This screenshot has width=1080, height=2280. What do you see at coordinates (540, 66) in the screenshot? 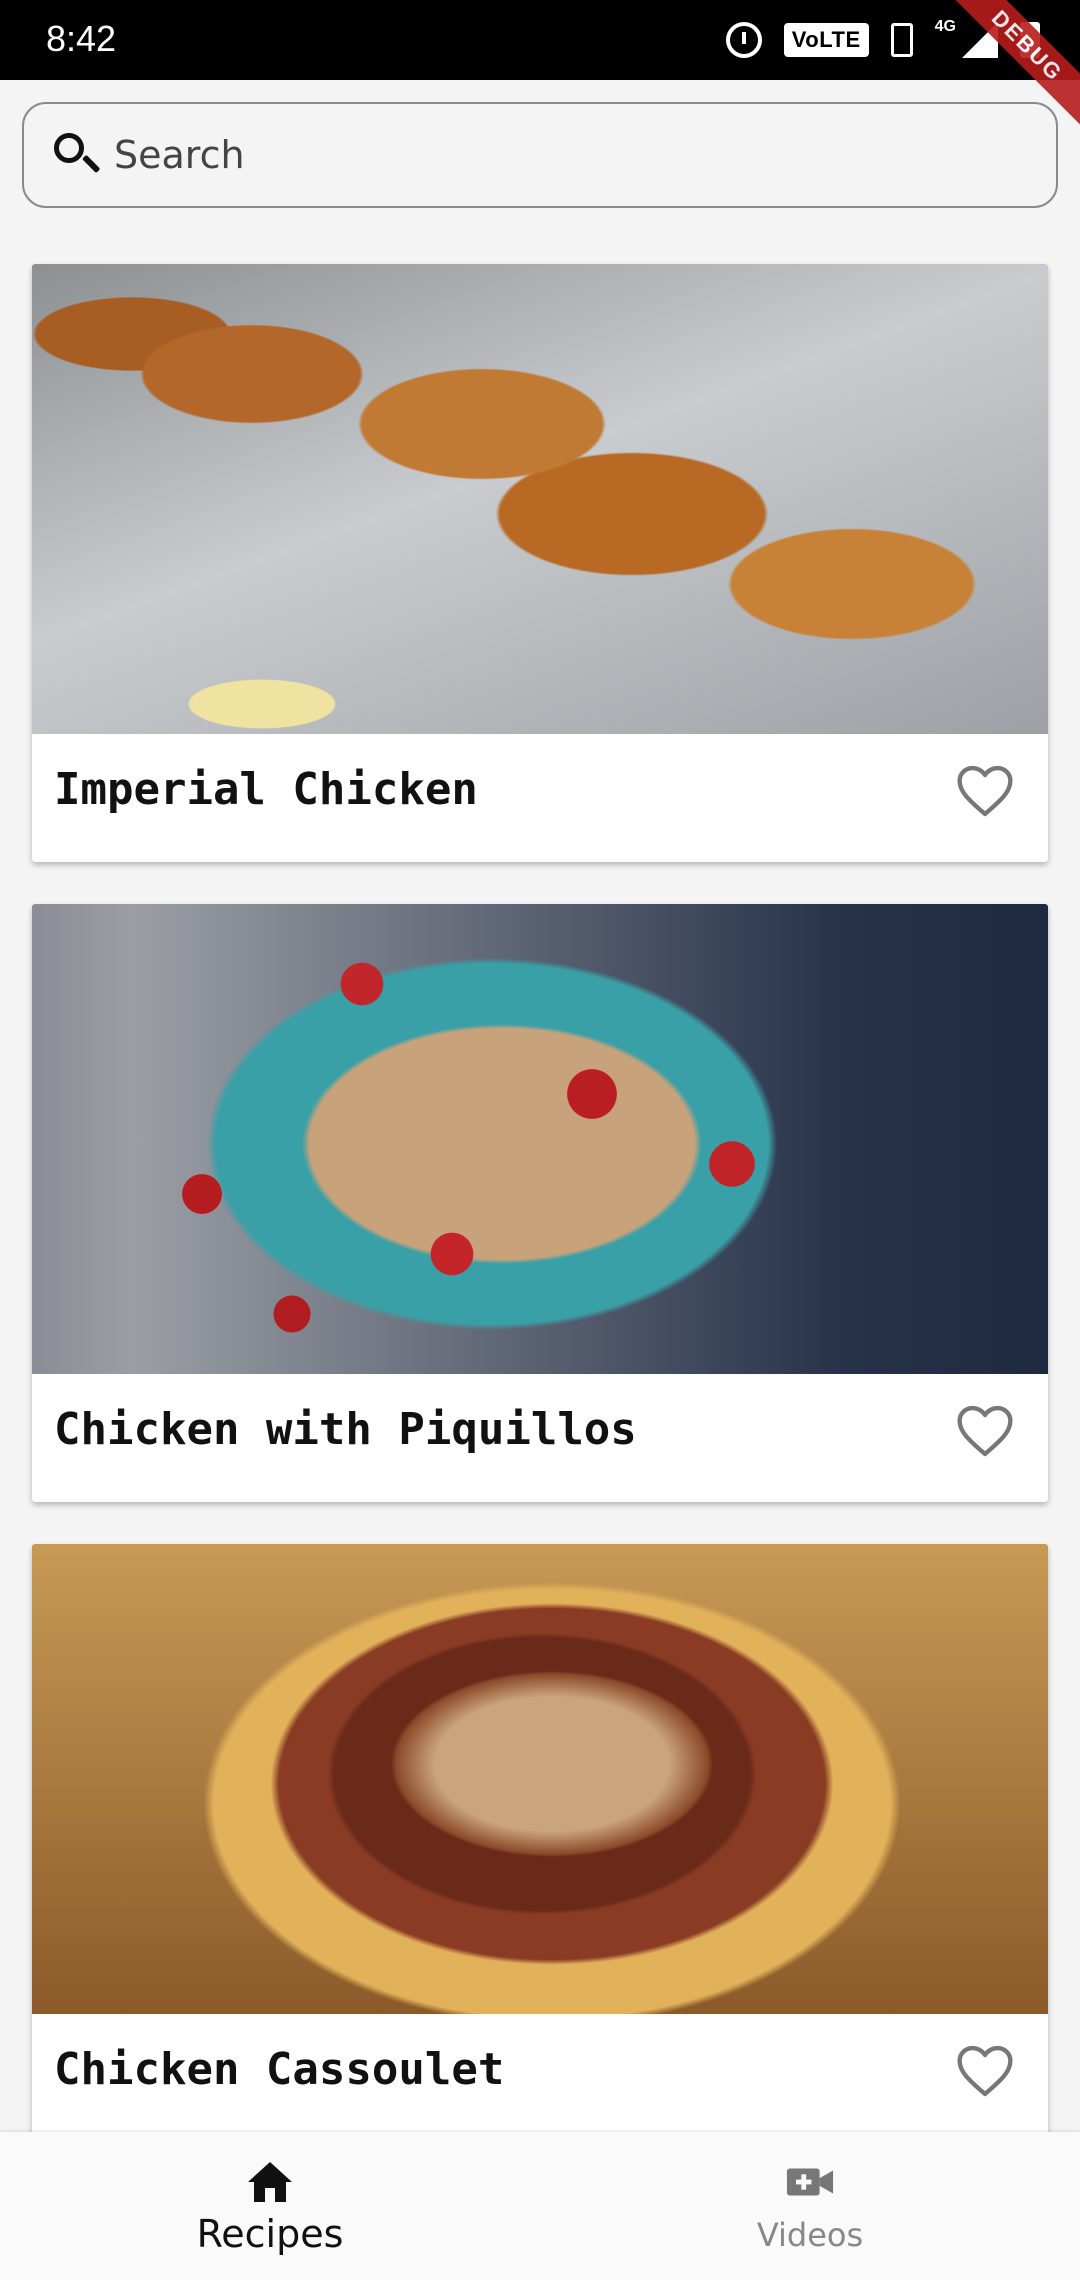
I see `status-bar: 8:42 VoLTE 4G DEBUG` at bounding box center [540, 66].